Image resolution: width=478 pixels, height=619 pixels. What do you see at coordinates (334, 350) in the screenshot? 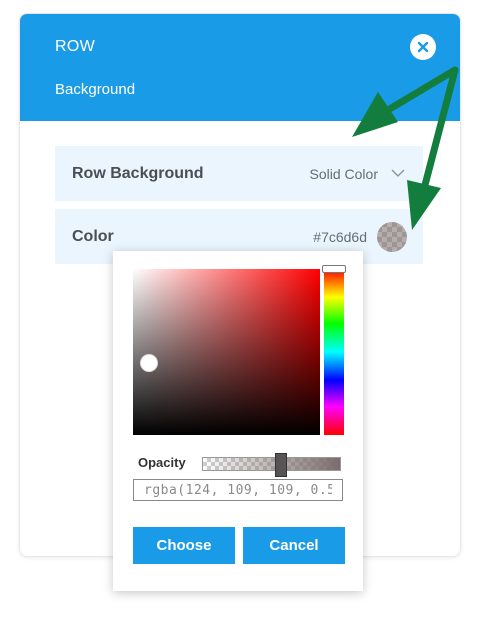
I see `hue-slider` at bounding box center [334, 350].